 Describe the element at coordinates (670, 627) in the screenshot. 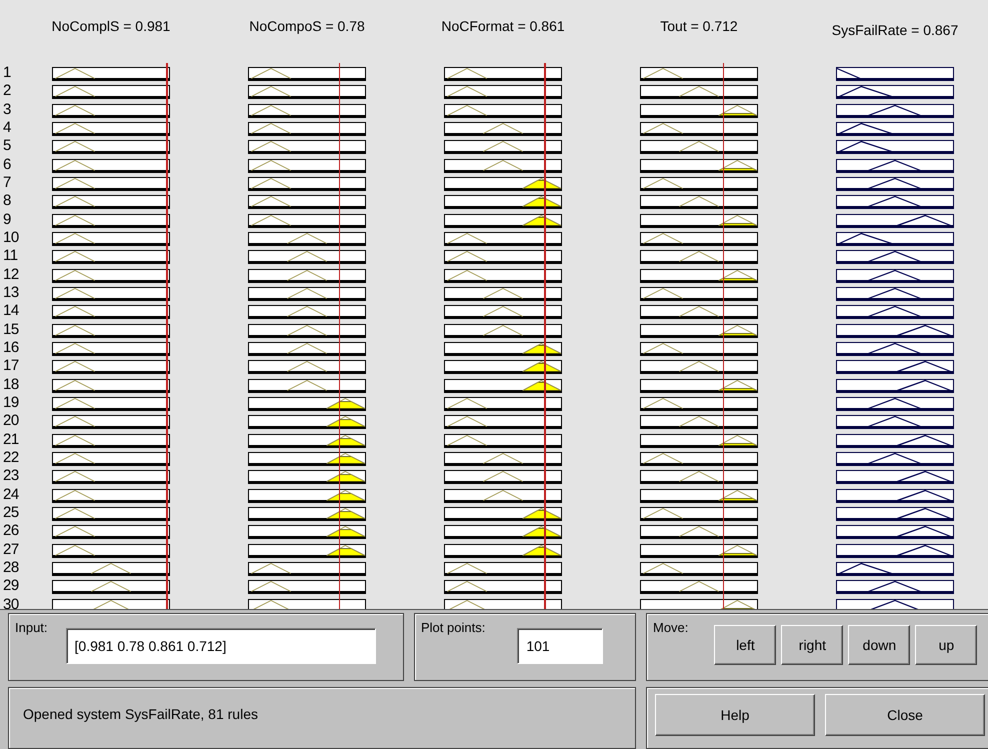

I see `move-label: Move:` at that location.